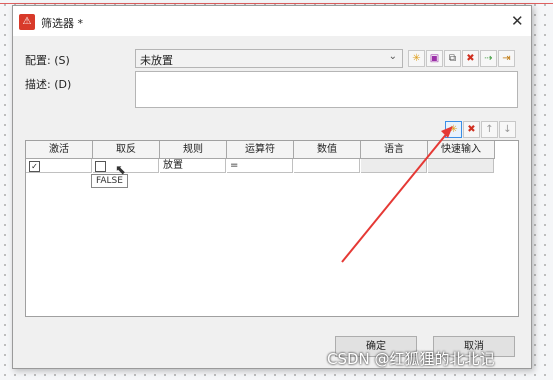 The width and height of the screenshot is (553, 380). I want to click on copy-config-icon: ⧉, so click(452, 58).